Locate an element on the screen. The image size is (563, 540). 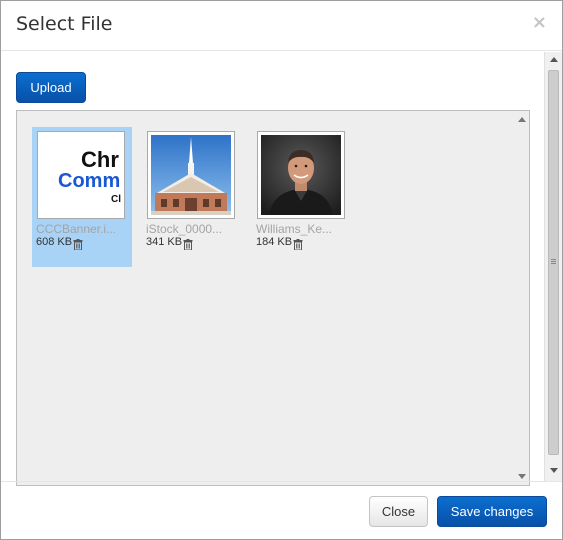
dialog-header: Select File × is located at coordinates (281, 26).